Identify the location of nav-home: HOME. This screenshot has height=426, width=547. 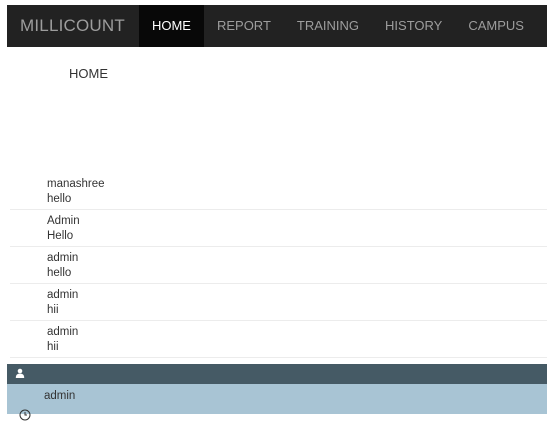
(171, 26).